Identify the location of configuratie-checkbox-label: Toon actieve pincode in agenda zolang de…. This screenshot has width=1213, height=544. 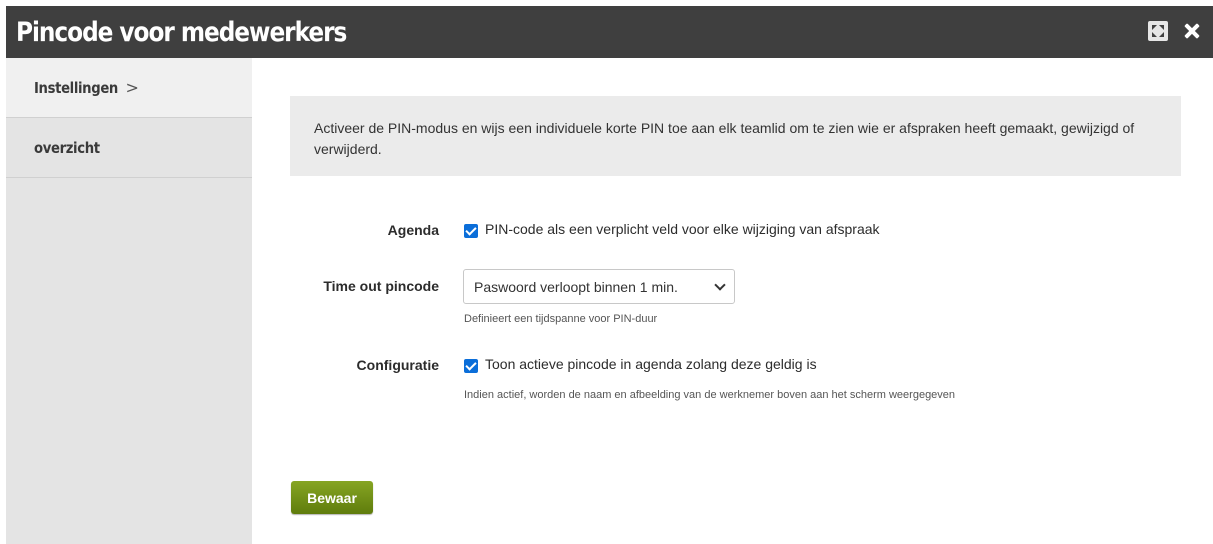
(651, 364).